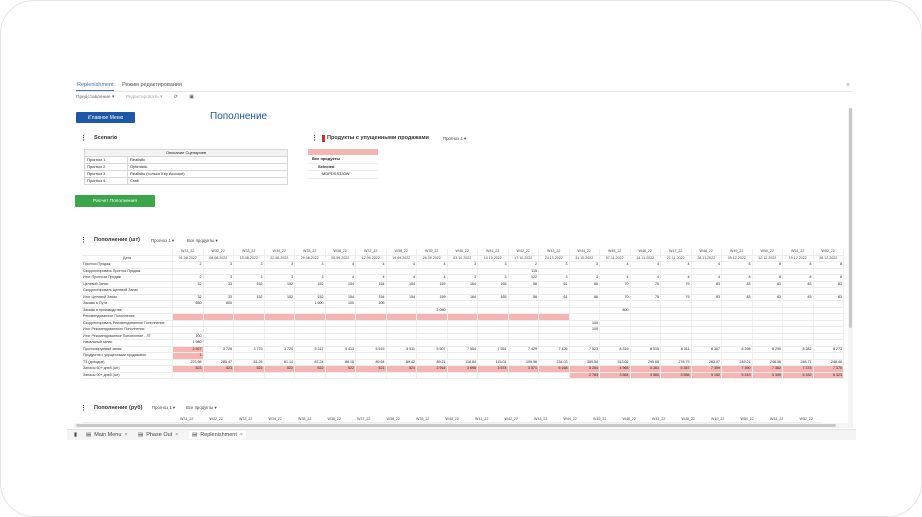  What do you see at coordinates (127, 419) in the screenshot?
I see `row-label` at bounding box center [127, 419].